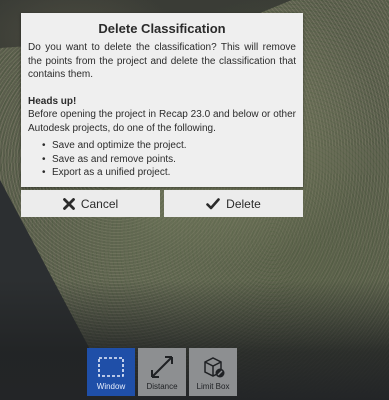 The image size is (389, 400). I want to click on heads-up-heading: Heads up!, so click(52, 101).